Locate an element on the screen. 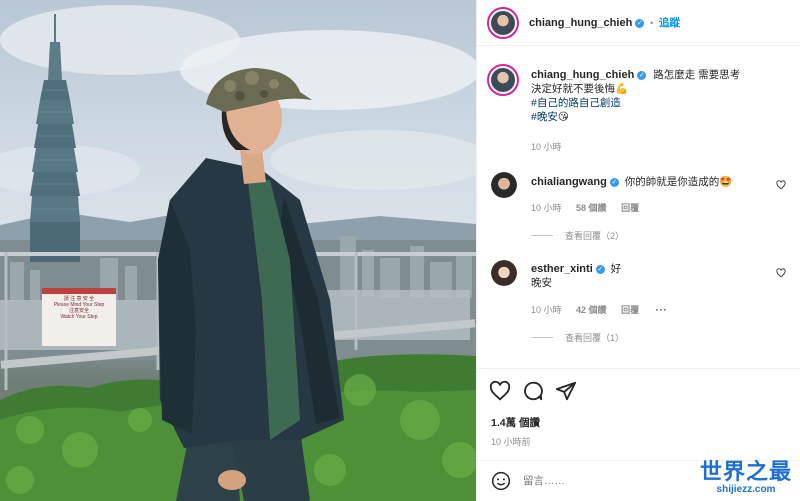 This screenshot has width=800, height=501. comment-likes-count: 42 個讚 is located at coordinates (591, 310).